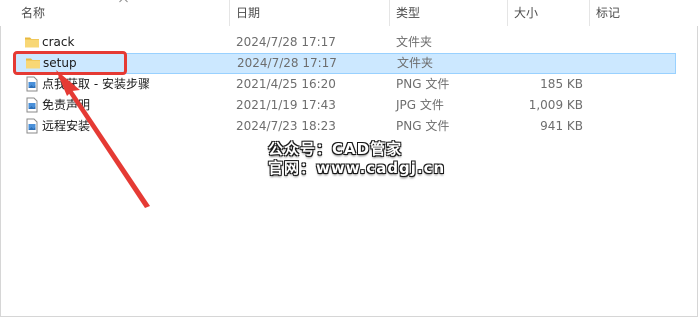 This screenshot has width=698, height=317. What do you see at coordinates (357, 168) in the screenshot?
I see `watermark-line-2: 官网：www.cadgj.cn` at bounding box center [357, 168].